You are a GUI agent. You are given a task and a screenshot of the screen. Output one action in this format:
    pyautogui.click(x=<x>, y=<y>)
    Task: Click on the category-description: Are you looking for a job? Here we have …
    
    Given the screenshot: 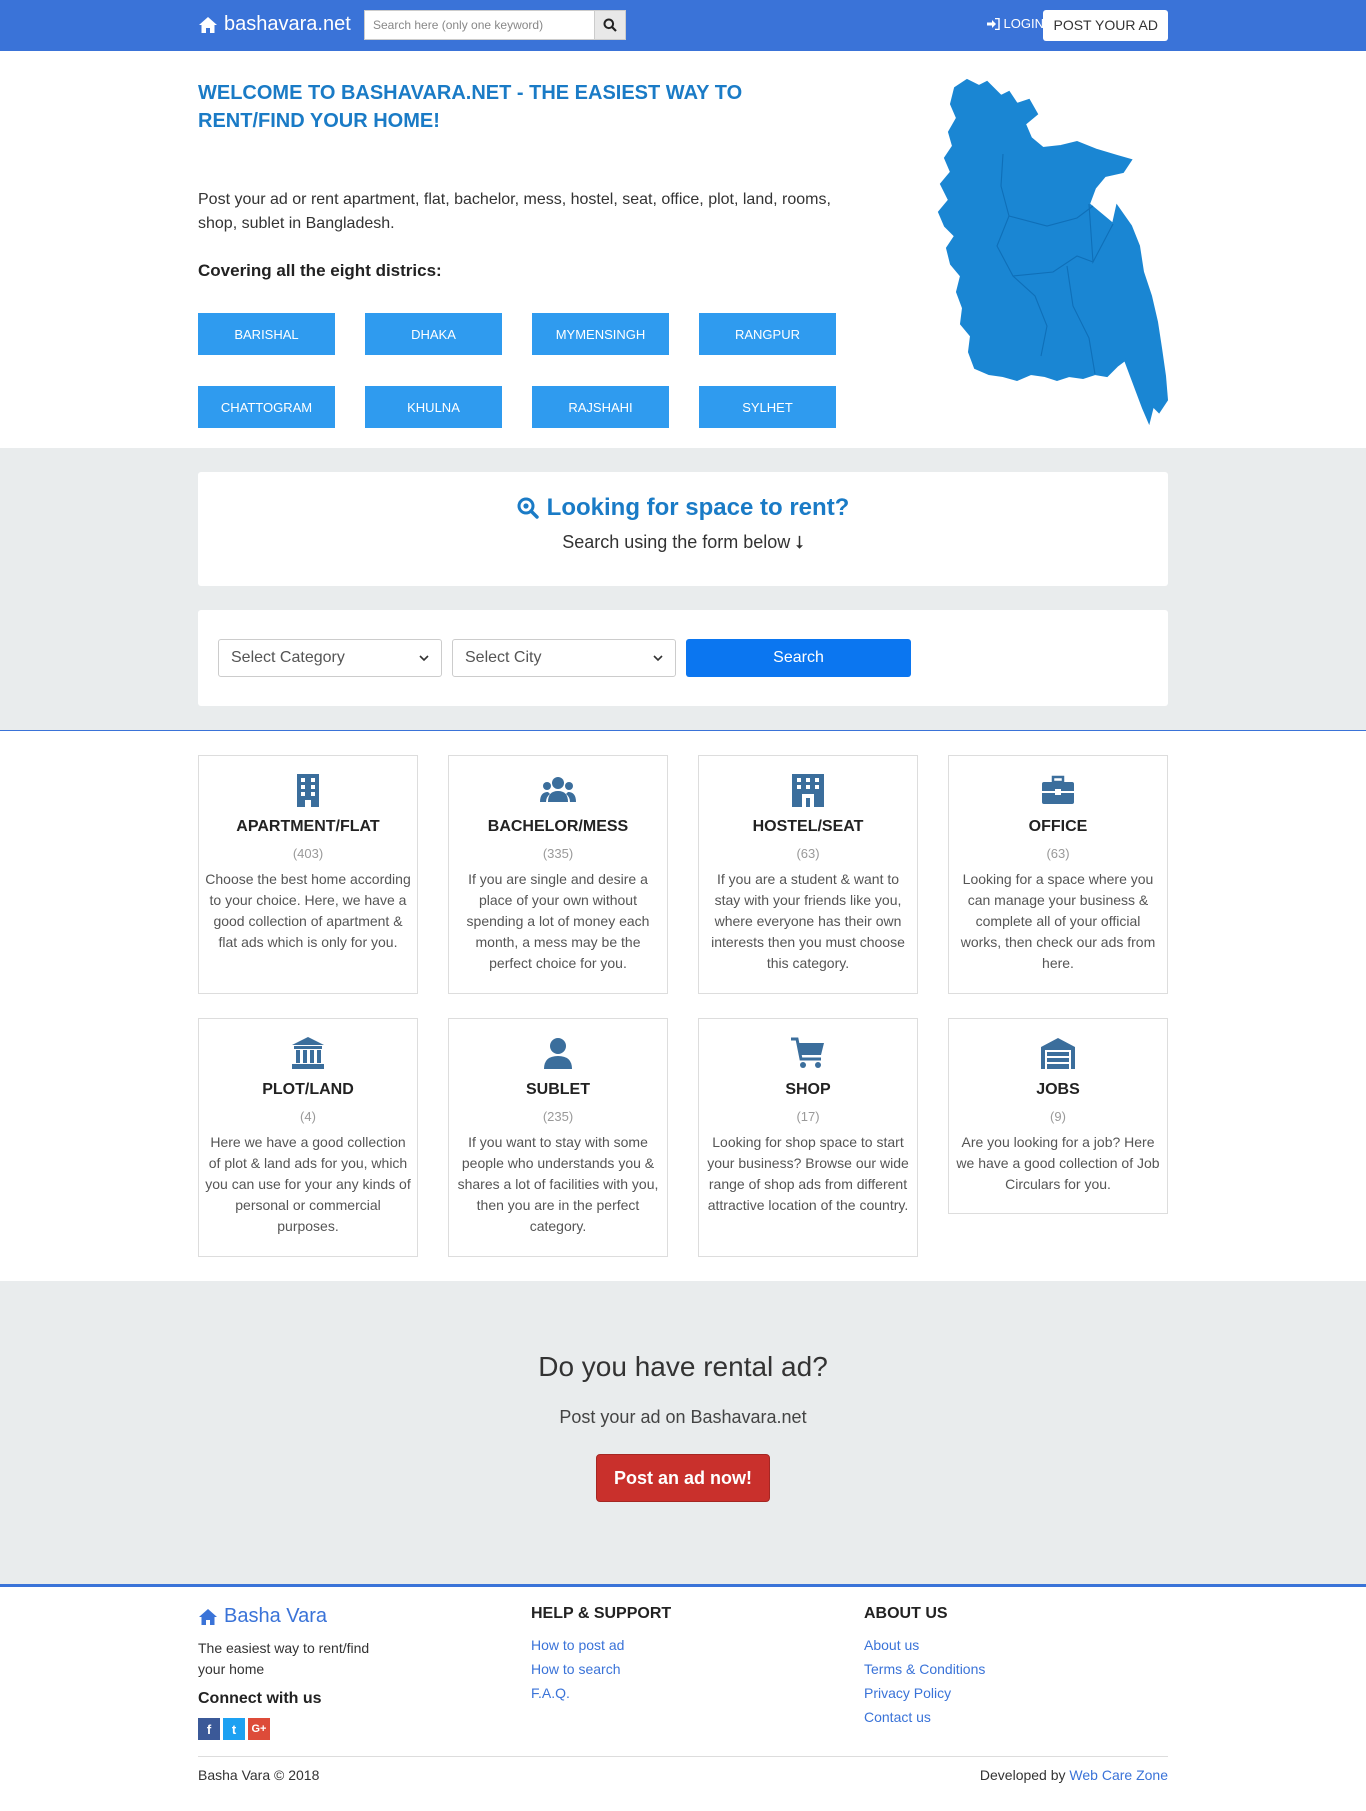 What is the action you would take?
    pyautogui.click(x=1058, y=1163)
    